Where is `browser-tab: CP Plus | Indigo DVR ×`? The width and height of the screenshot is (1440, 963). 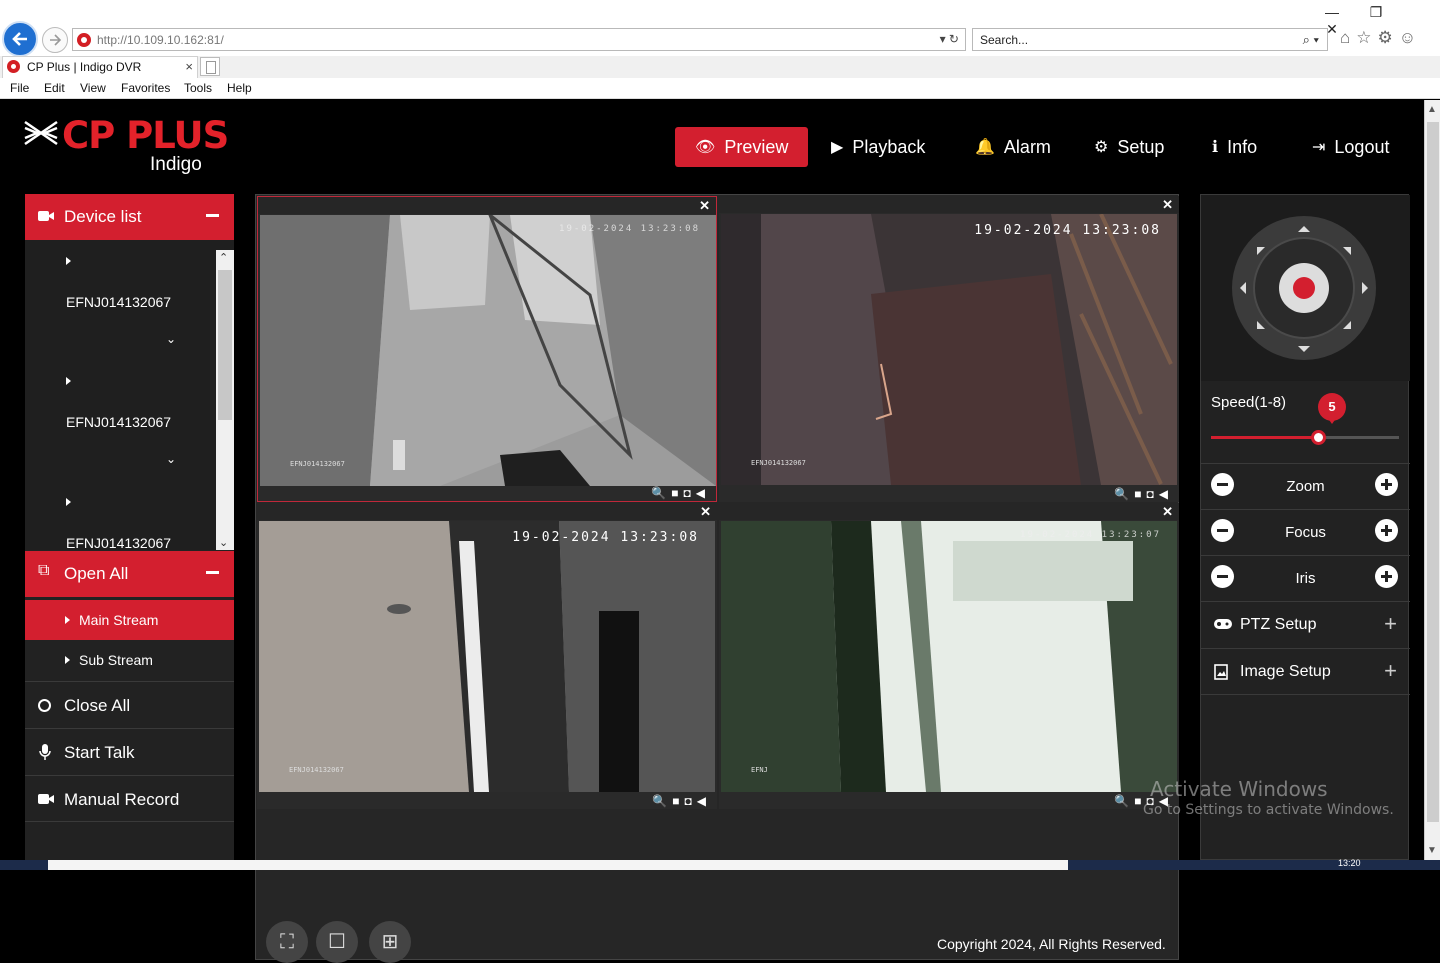
browser-tab: CP Plus | Indigo DVR × is located at coordinates (100, 67).